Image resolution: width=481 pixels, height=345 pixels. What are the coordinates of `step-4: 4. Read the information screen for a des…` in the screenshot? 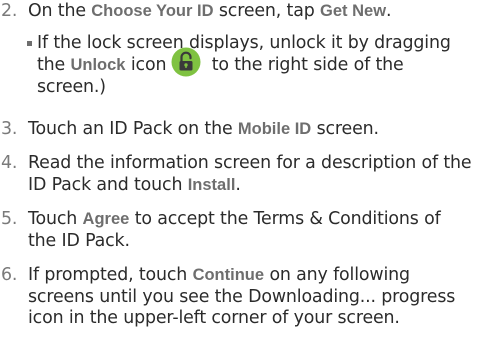 It's located at (237, 174).